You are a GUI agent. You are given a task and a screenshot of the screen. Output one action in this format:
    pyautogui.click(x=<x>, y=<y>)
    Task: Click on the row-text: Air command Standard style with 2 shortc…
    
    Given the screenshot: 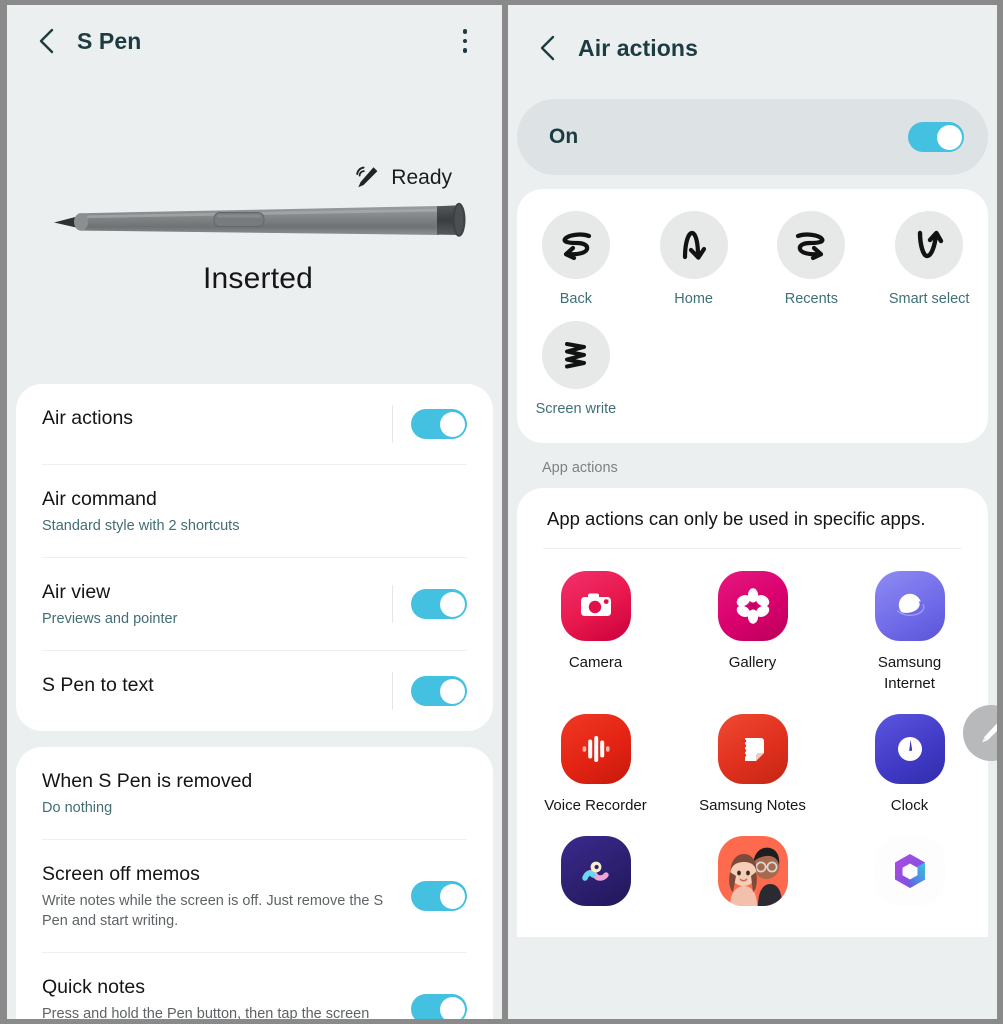 What is the action you would take?
    pyautogui.click(x=254, y=511)
    